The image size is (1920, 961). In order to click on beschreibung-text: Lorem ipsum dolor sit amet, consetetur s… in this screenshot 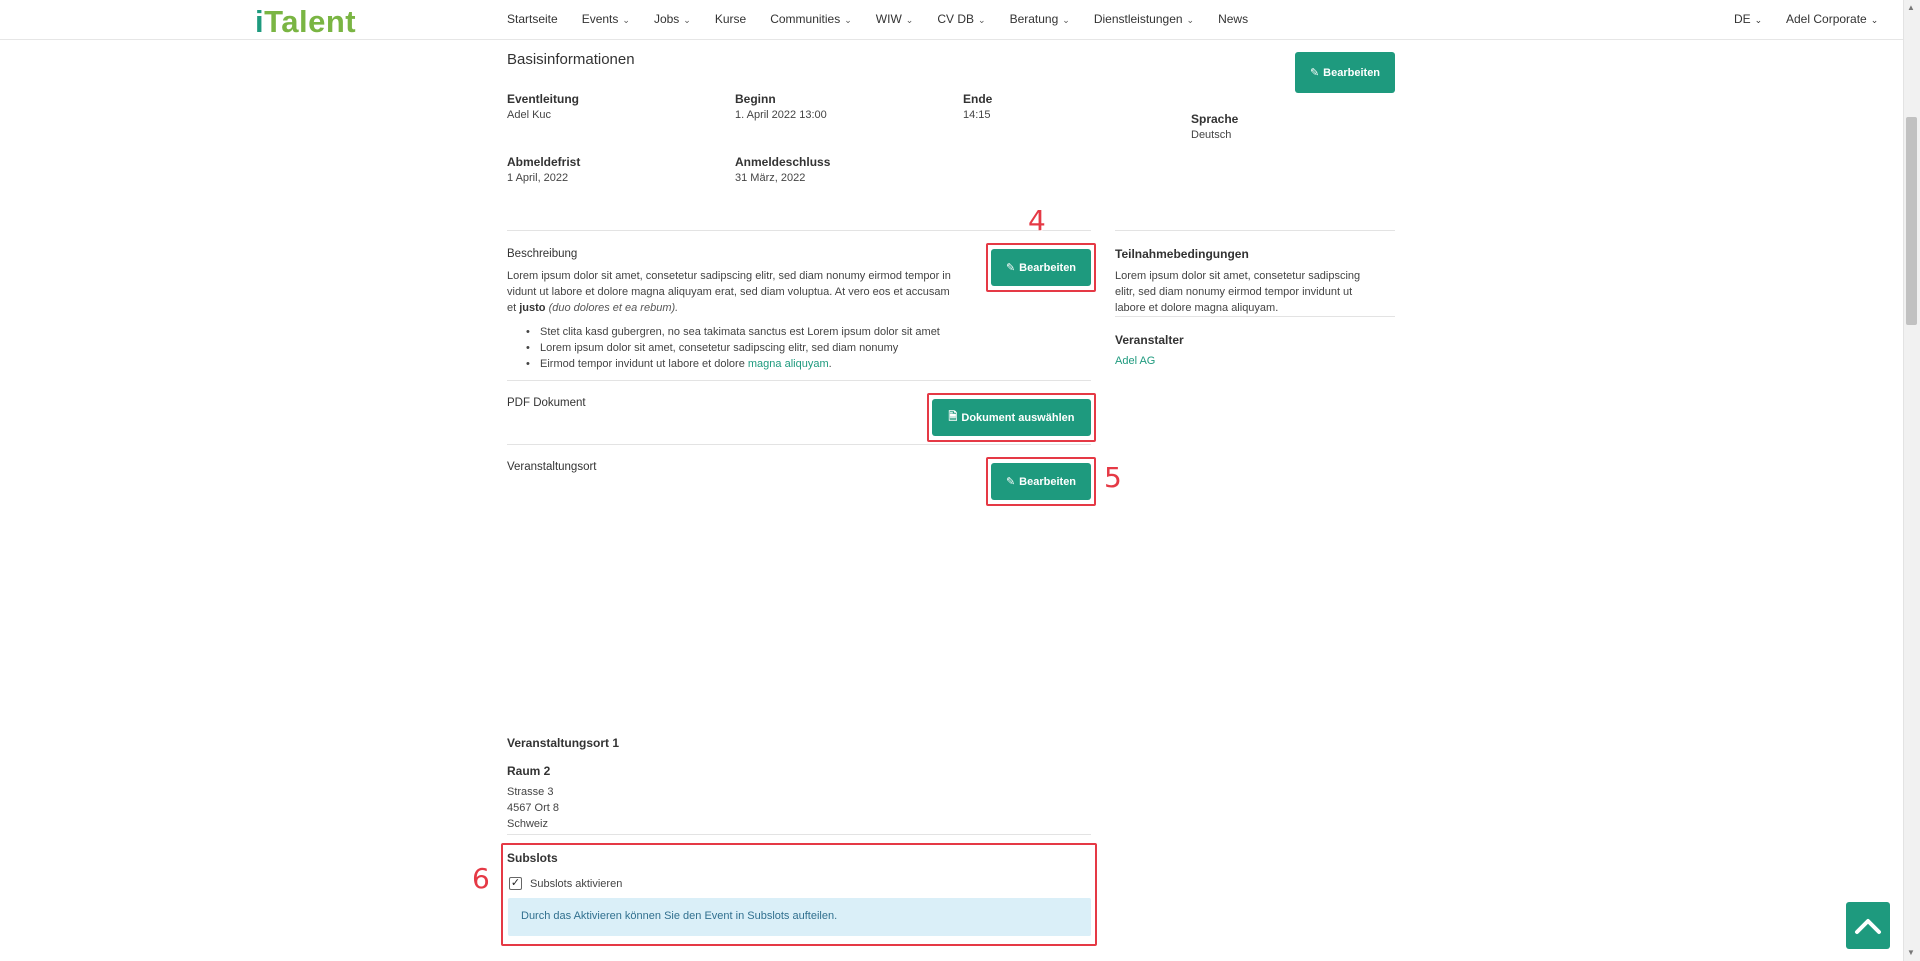, I will do `click(749, 292)`.